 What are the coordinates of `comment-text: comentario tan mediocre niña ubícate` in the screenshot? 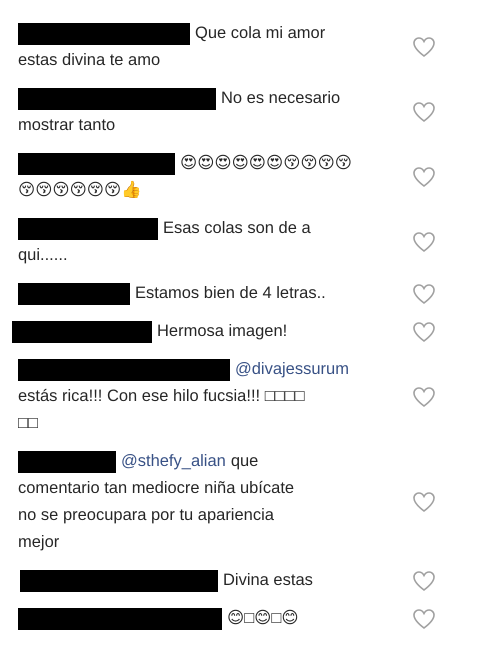 It's located at (157, 488).